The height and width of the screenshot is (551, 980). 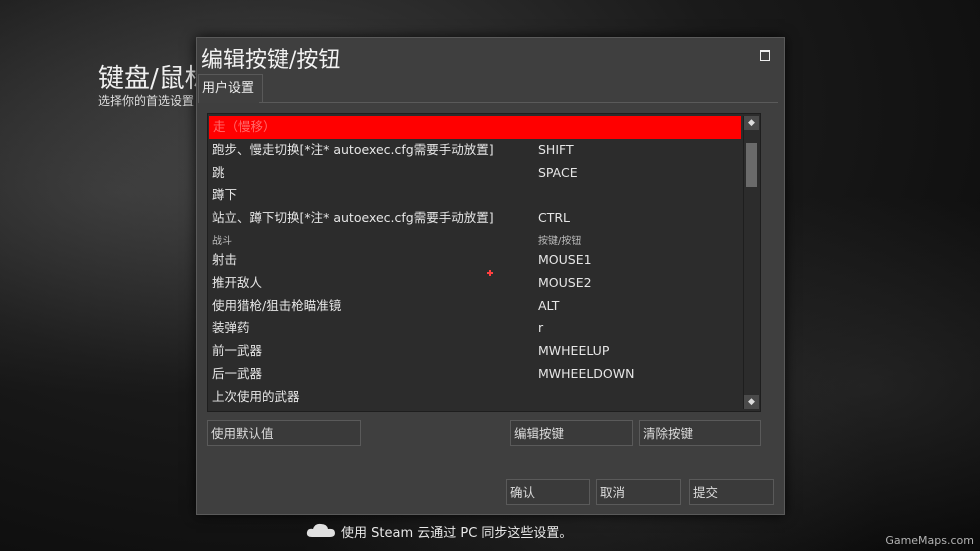 What do you see at coordinates (154, 79) in the screenshot?
I see `page-title: 键盘/鼠标` at bounding box center [154, 79].